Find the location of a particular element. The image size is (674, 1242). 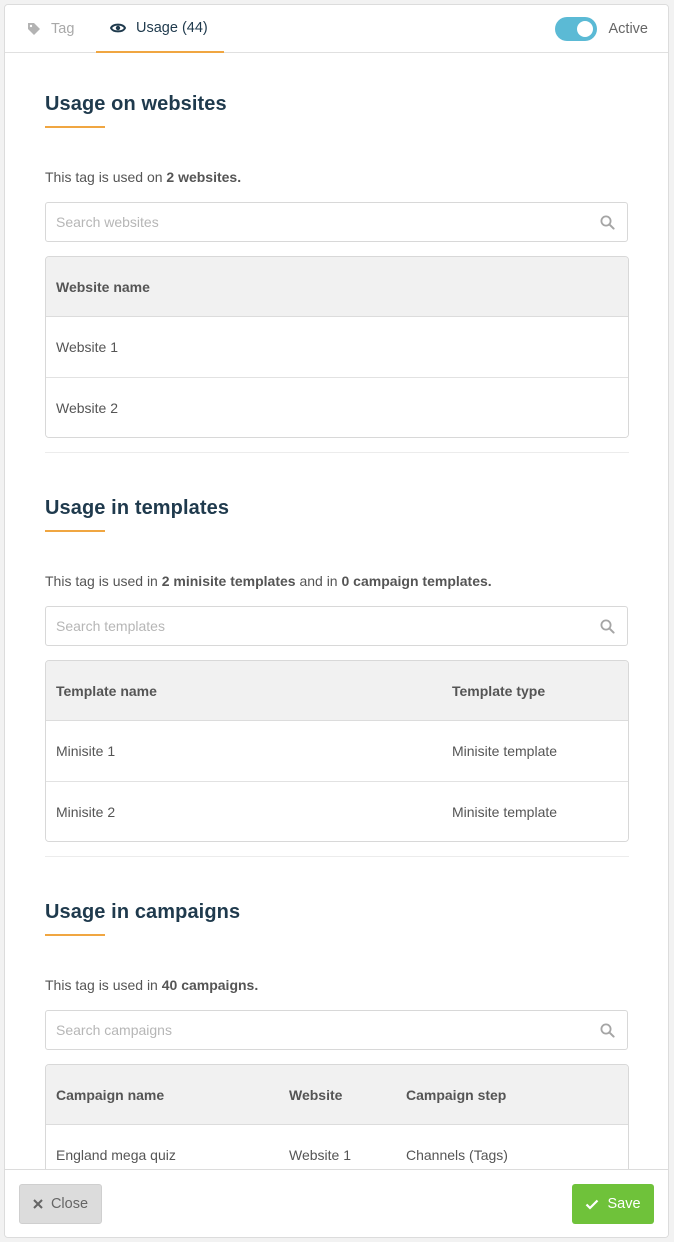

search-templates is located at coordinates (336, 626).